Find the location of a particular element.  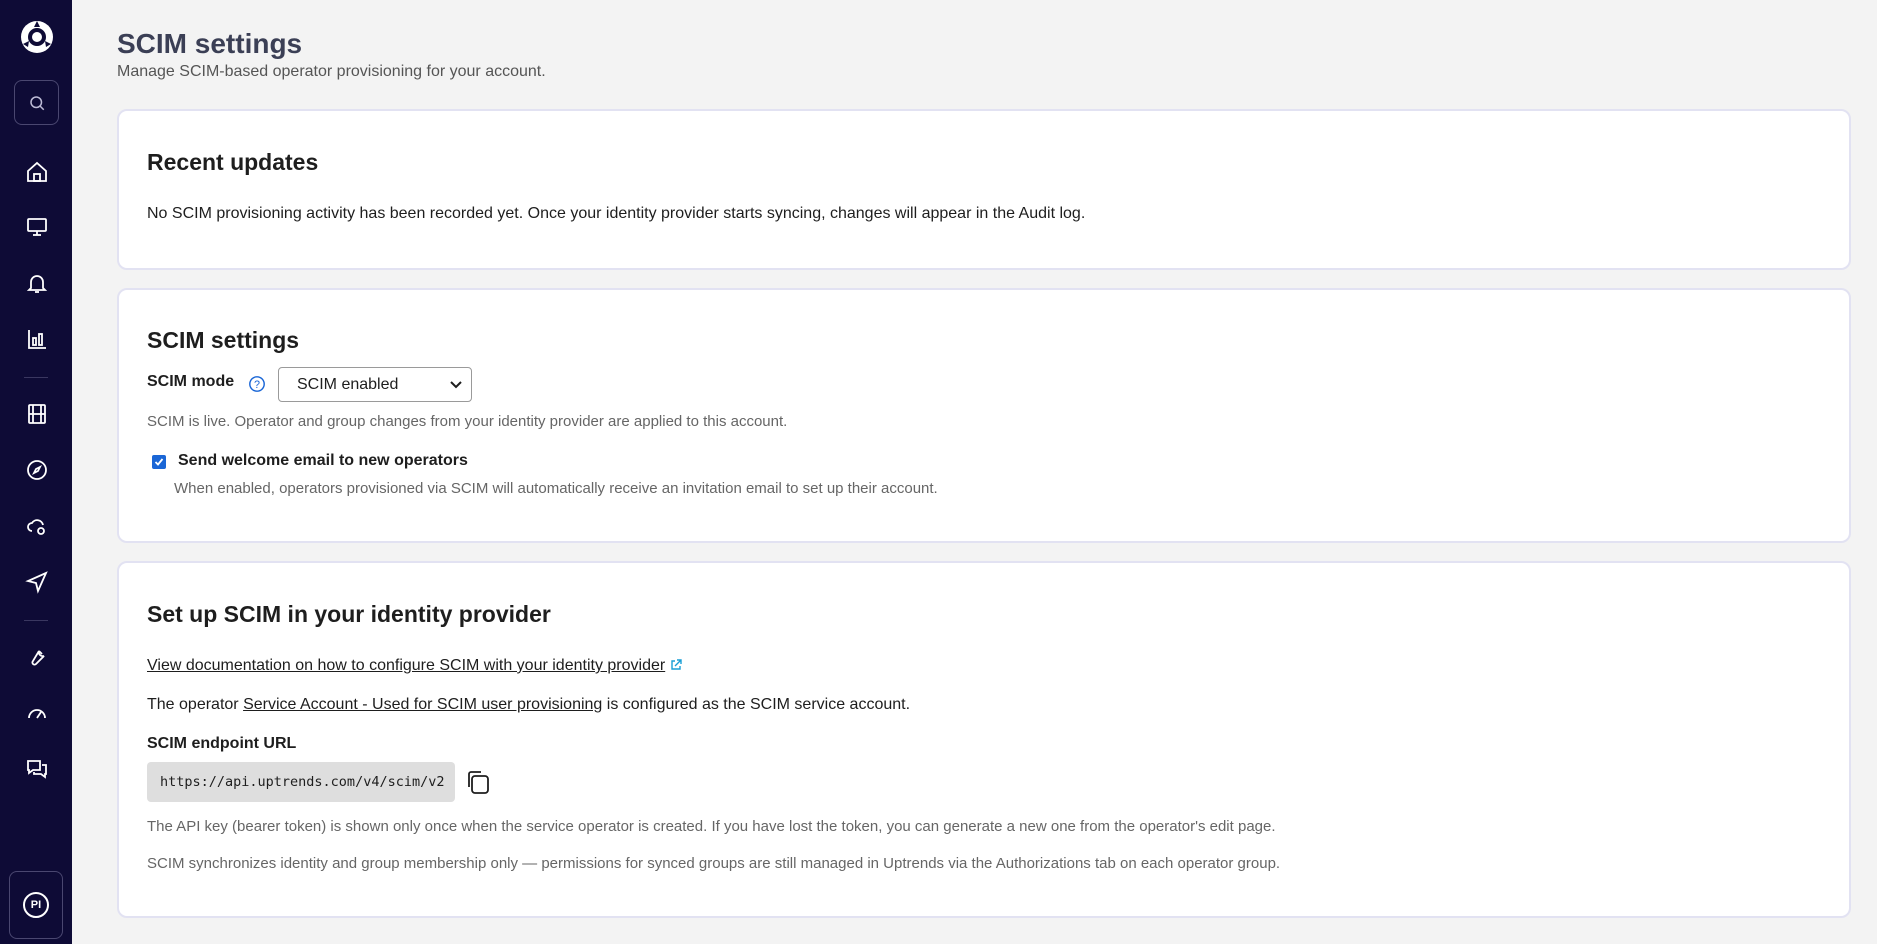

copy-button is located at coordinates (478, 784).